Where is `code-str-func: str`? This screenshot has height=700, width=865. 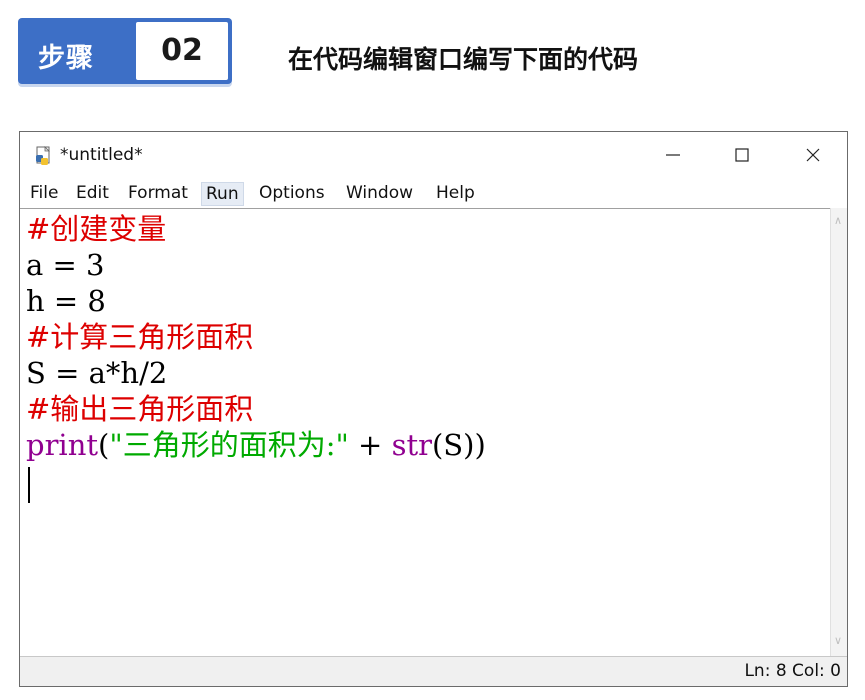 code-str-func: str is located at coordinates (411, 445).